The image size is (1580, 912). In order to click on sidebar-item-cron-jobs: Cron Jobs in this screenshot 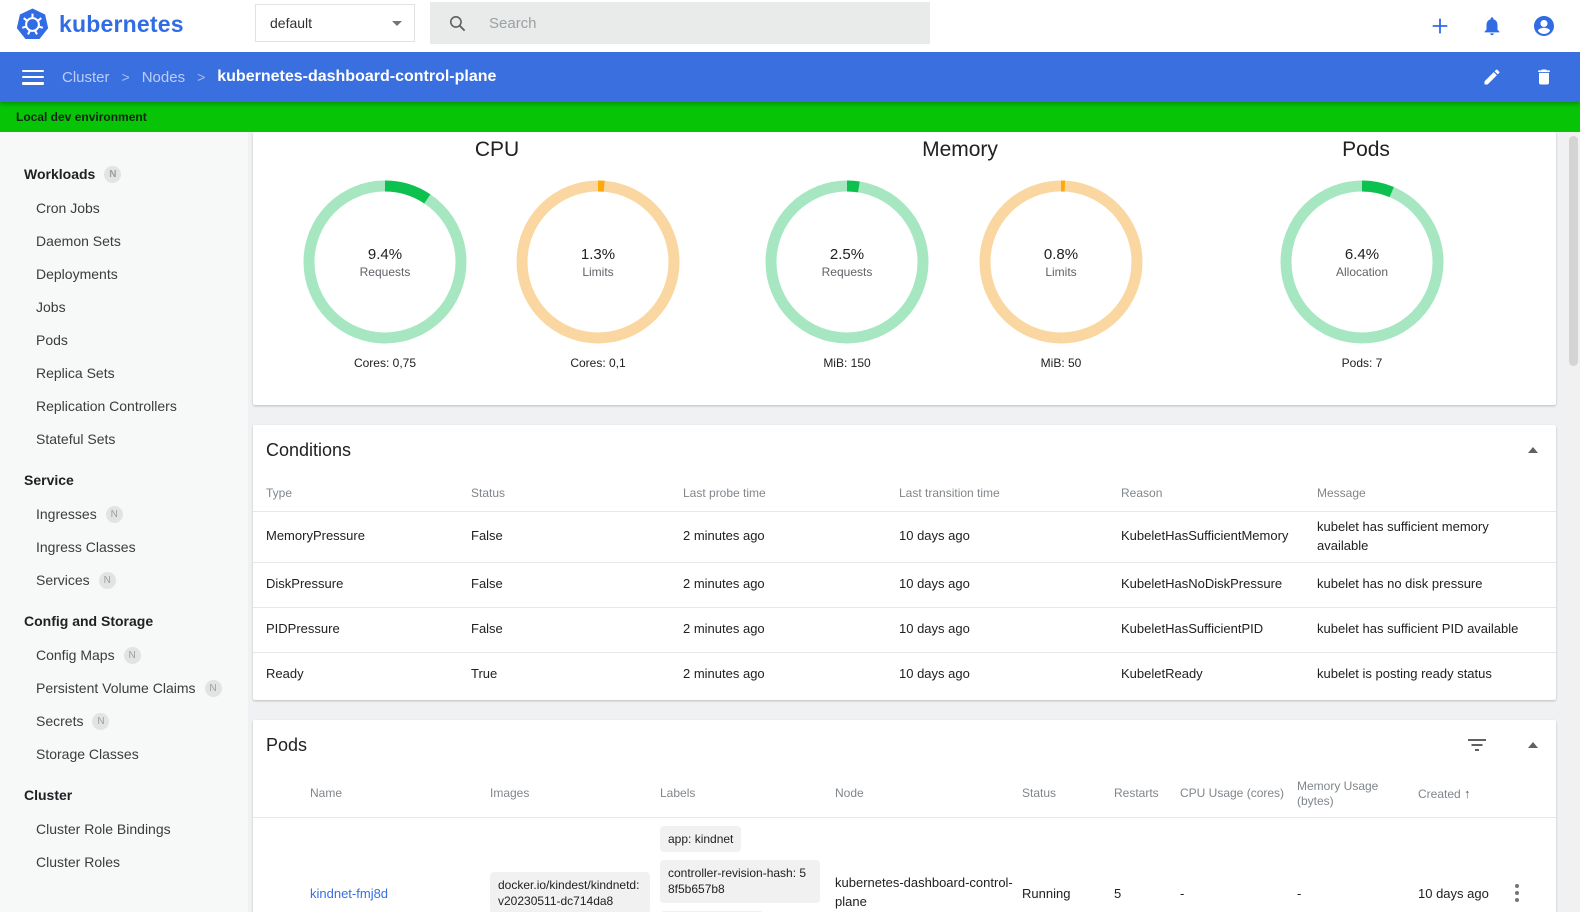, I will do `click(124, 208)`.